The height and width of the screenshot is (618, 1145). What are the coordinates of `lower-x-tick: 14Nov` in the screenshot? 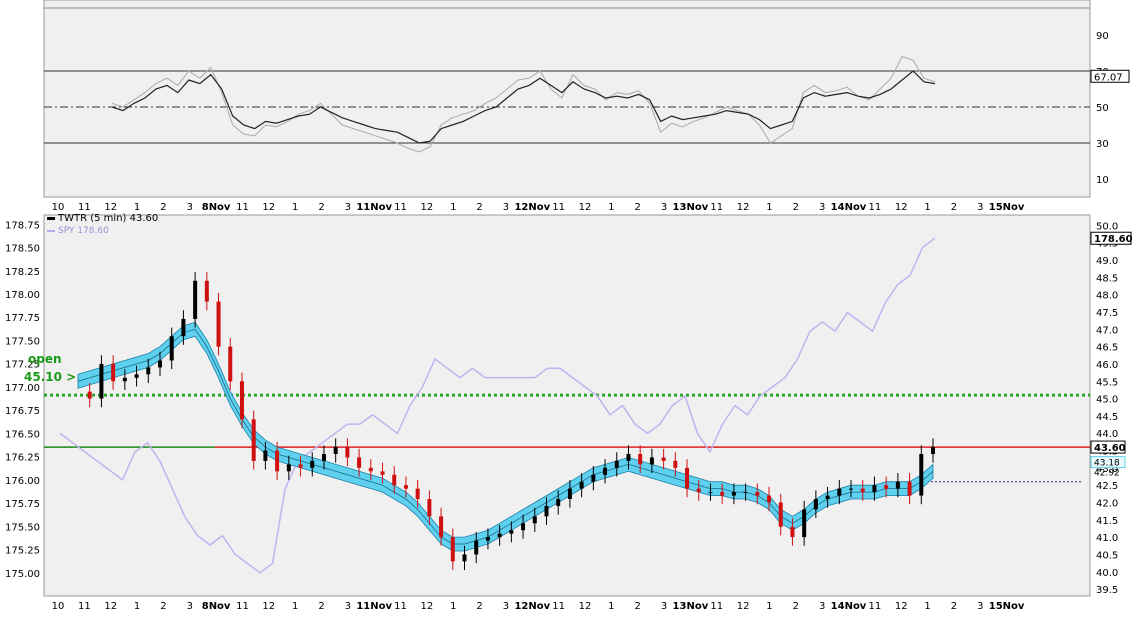 It's located at (849, 606).